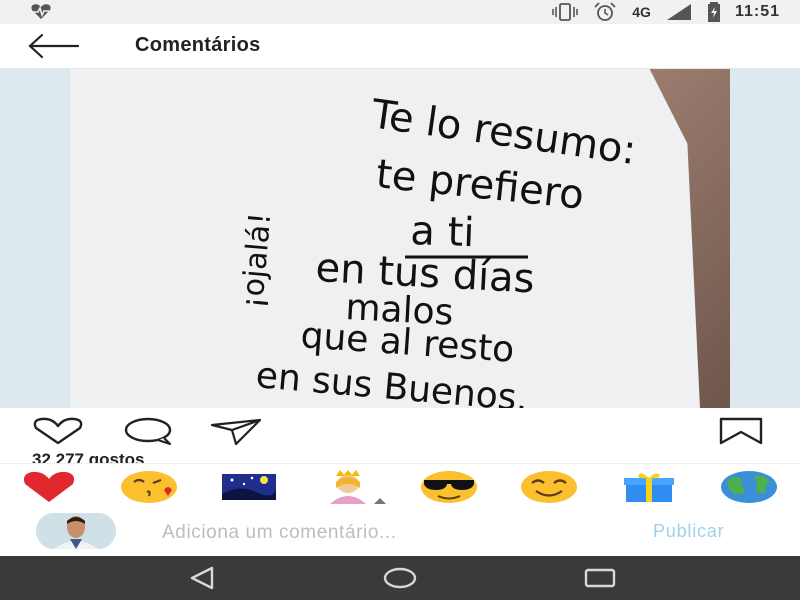 The image size is (800, 600). I want to click on home-circle-icon, so click(400, 578).